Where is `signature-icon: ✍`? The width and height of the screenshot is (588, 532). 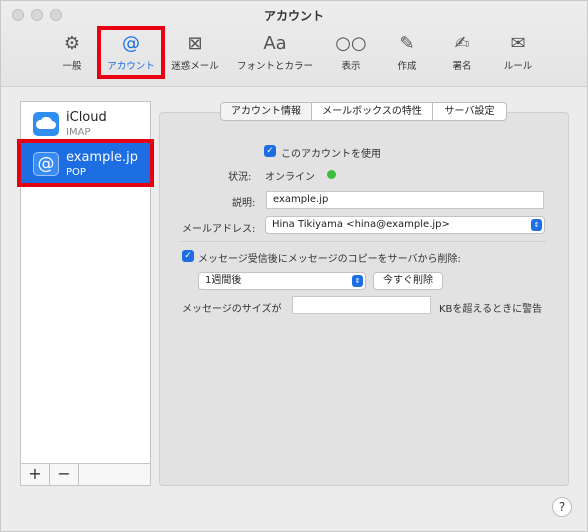 signature-icon: ✍ is located at coordinates (462, 43).